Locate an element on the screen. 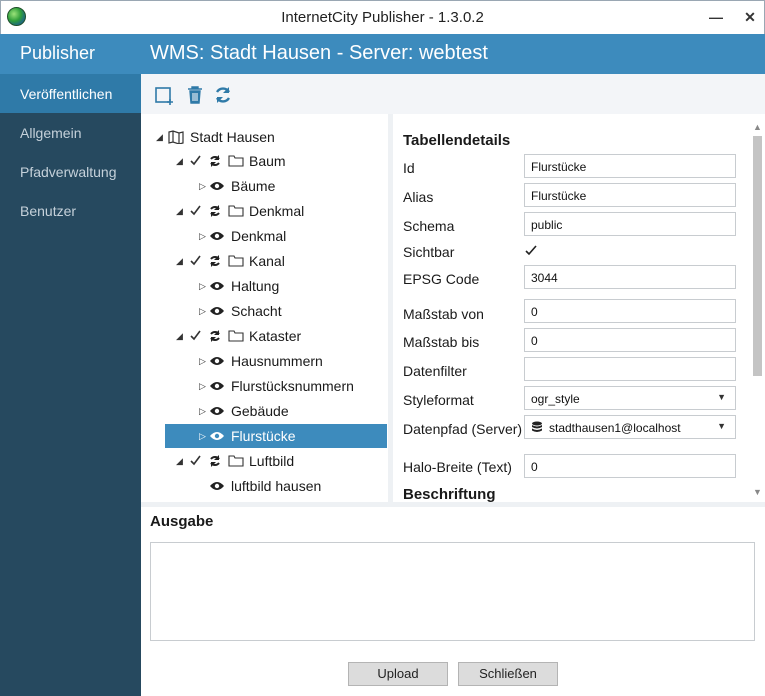 This screenshot has width=765, height=696. sidebar-item-pfadverwaltung: Pfadverwaltung is located at coordinates (70, 171).